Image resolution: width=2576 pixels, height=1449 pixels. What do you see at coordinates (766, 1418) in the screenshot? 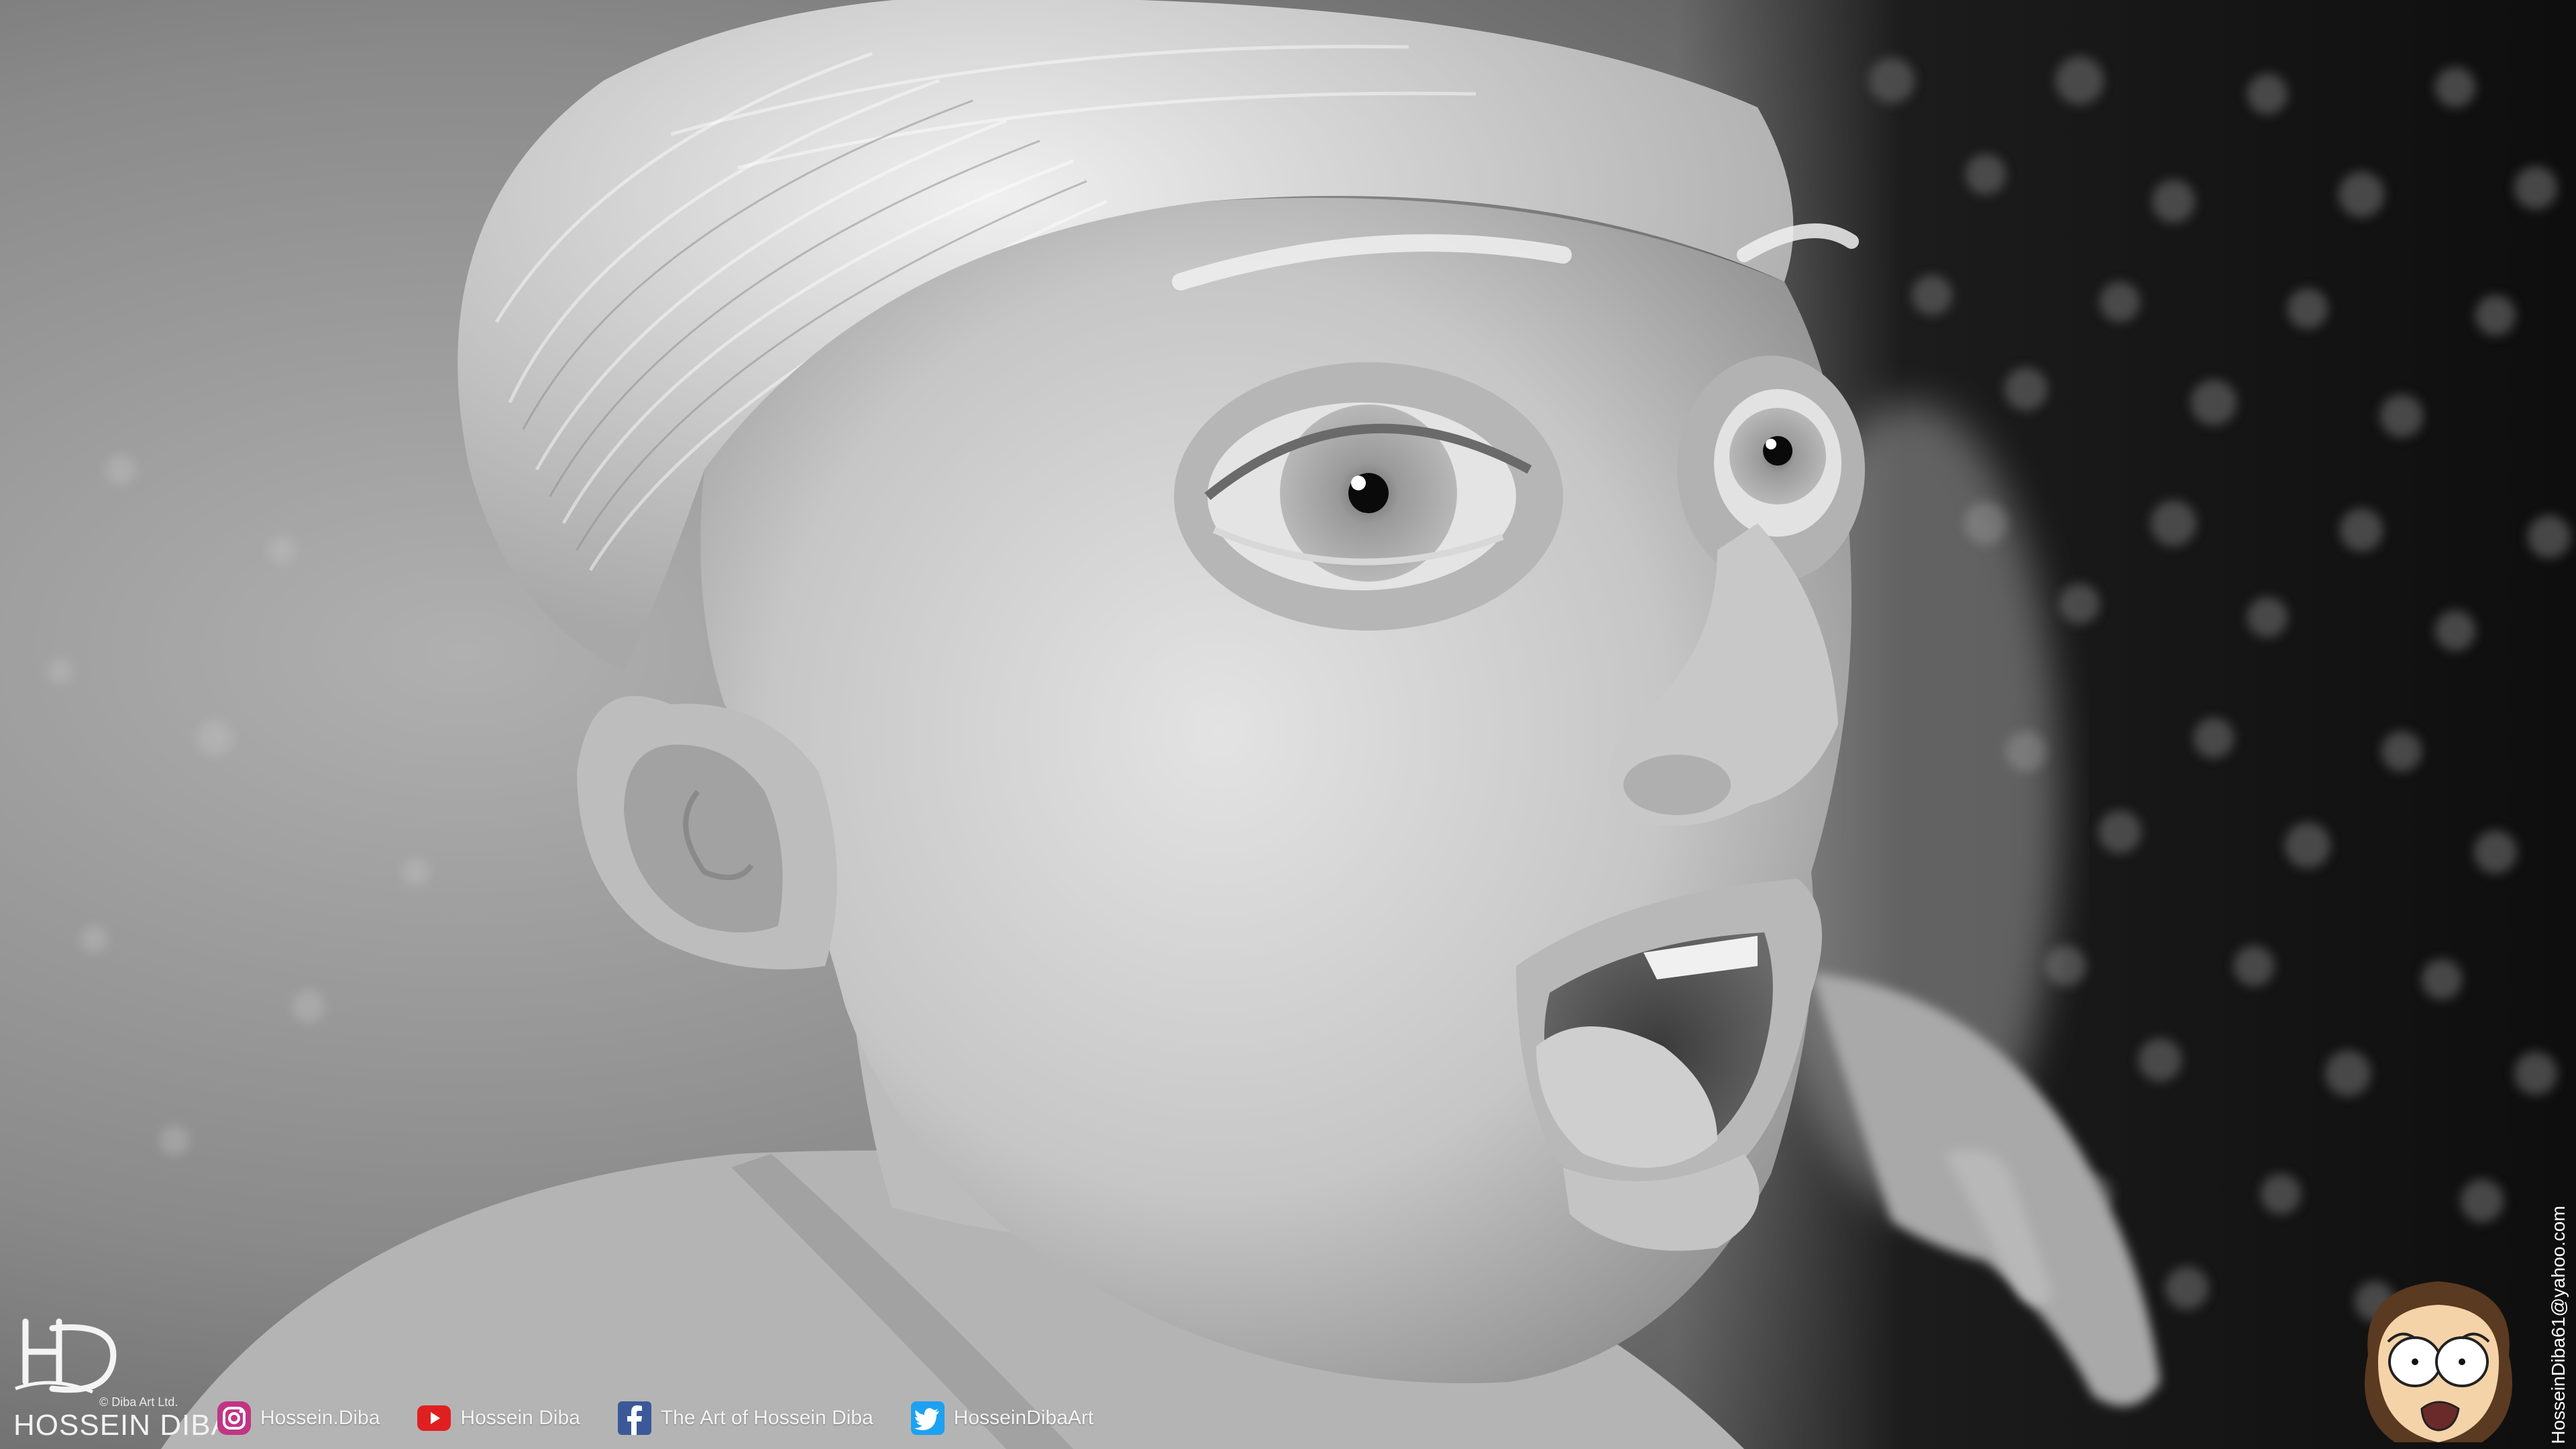
I see `social-facebook-label: The Art of Hossein Diba` at bounding box center [766, 1418].